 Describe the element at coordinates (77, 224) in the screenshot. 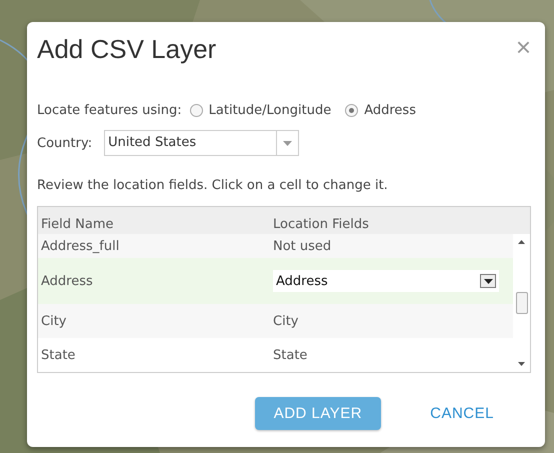

I see `column-header: Field Name` at that location.